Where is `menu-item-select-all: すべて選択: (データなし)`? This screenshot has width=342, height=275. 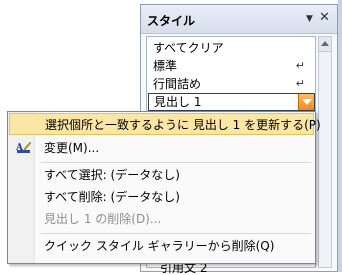
menu-item-select-all: すべて選択: (データなし) is located at coordinates (161, 175).